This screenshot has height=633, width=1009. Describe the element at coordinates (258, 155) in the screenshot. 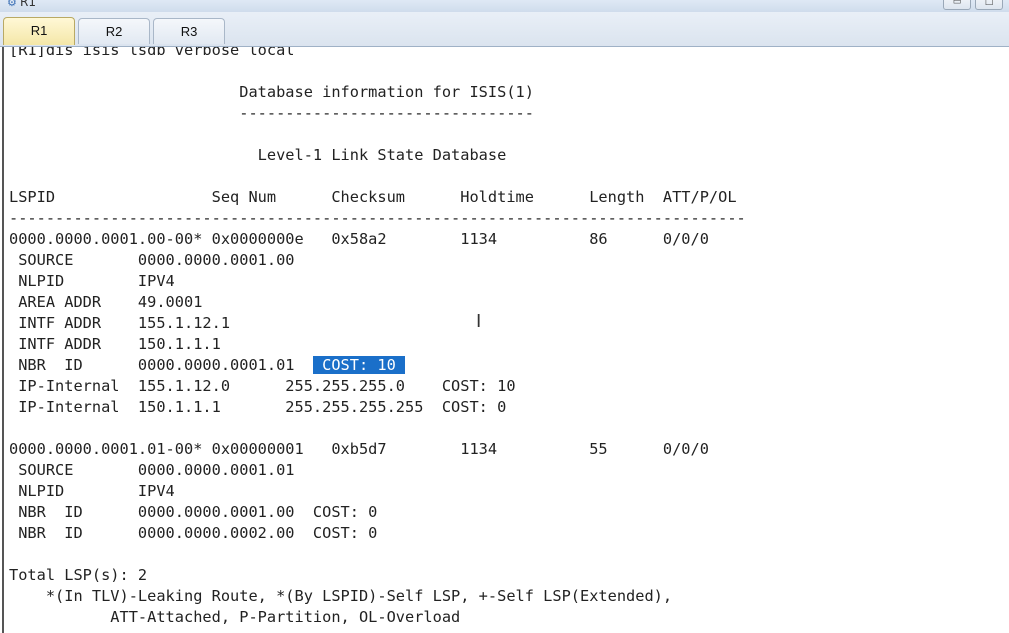

I see `terminal-line: Level-1 Link State Database` at that location.